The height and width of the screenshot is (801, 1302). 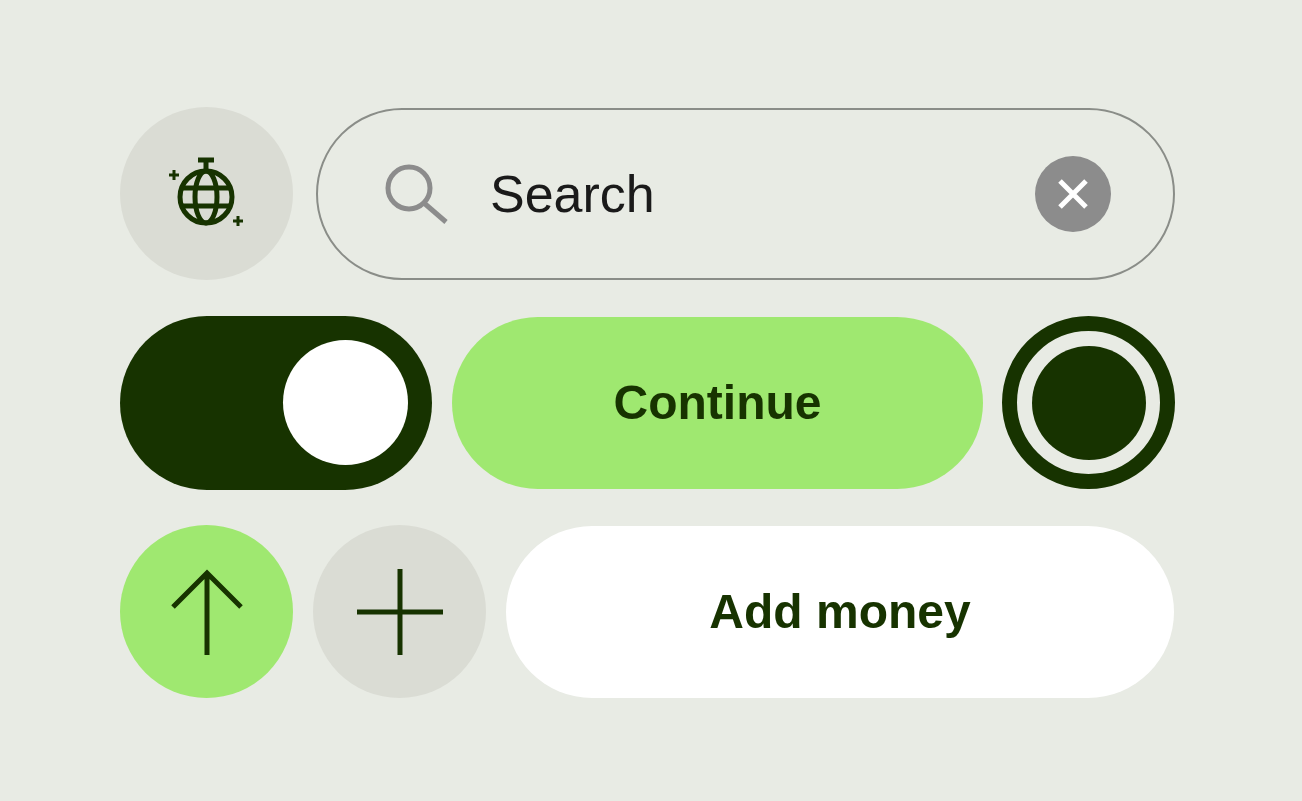 I want to click on clear-icon, so click(x=1073, y=193).